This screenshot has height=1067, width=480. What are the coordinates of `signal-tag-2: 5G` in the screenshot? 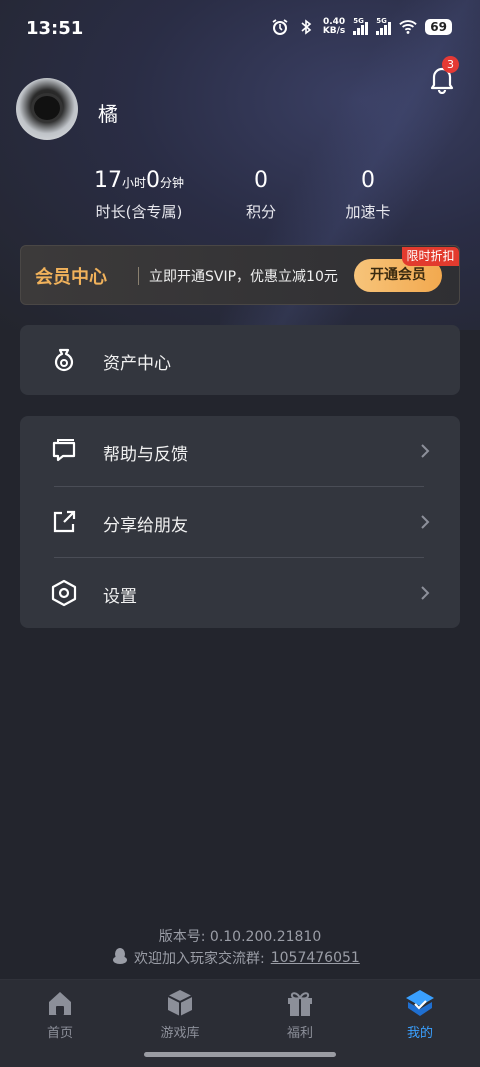 It's located at (381, 21).